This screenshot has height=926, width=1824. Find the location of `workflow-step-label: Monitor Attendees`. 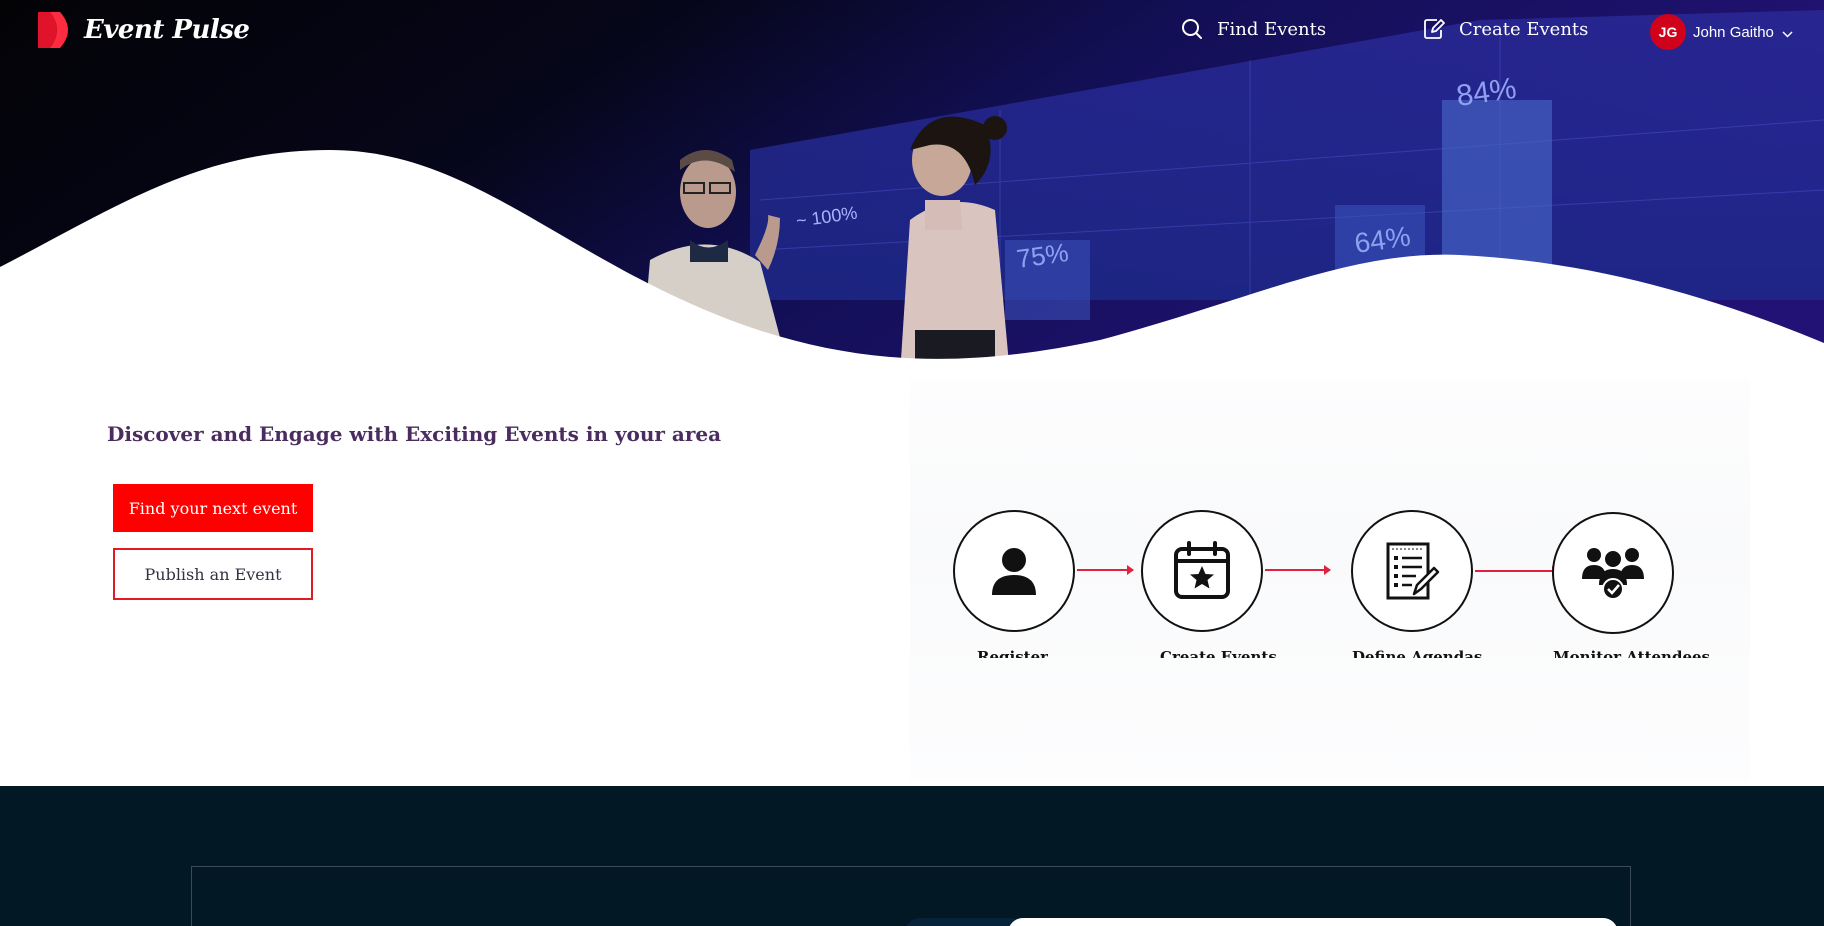

workflow-step-label: Monitor Attendees is located at coordinates (1631, 653).